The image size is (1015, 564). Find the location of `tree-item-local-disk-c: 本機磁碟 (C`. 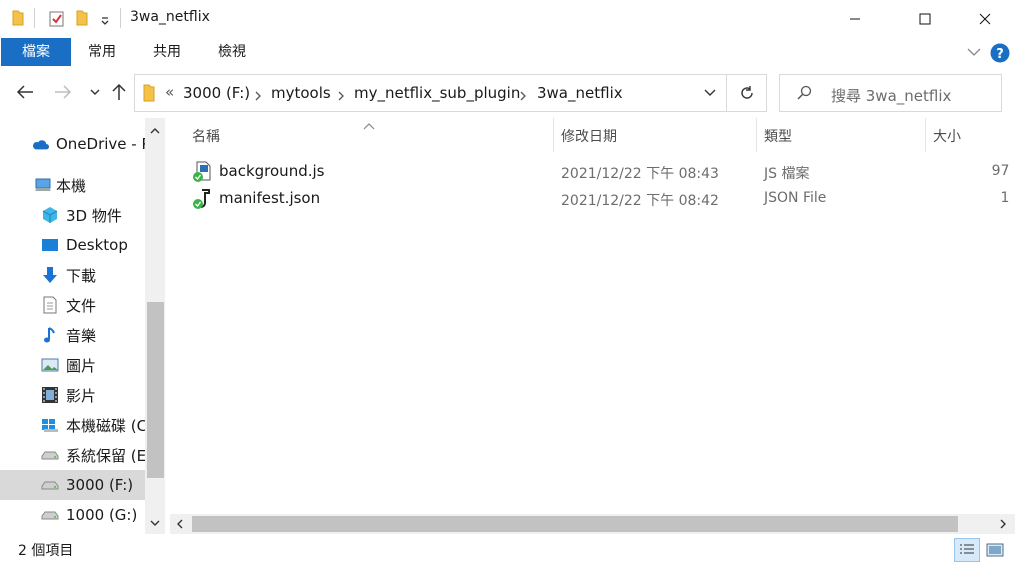

tree-item-local-disk-c: 本機磁碟 (C is located at coordinates (72, 425).